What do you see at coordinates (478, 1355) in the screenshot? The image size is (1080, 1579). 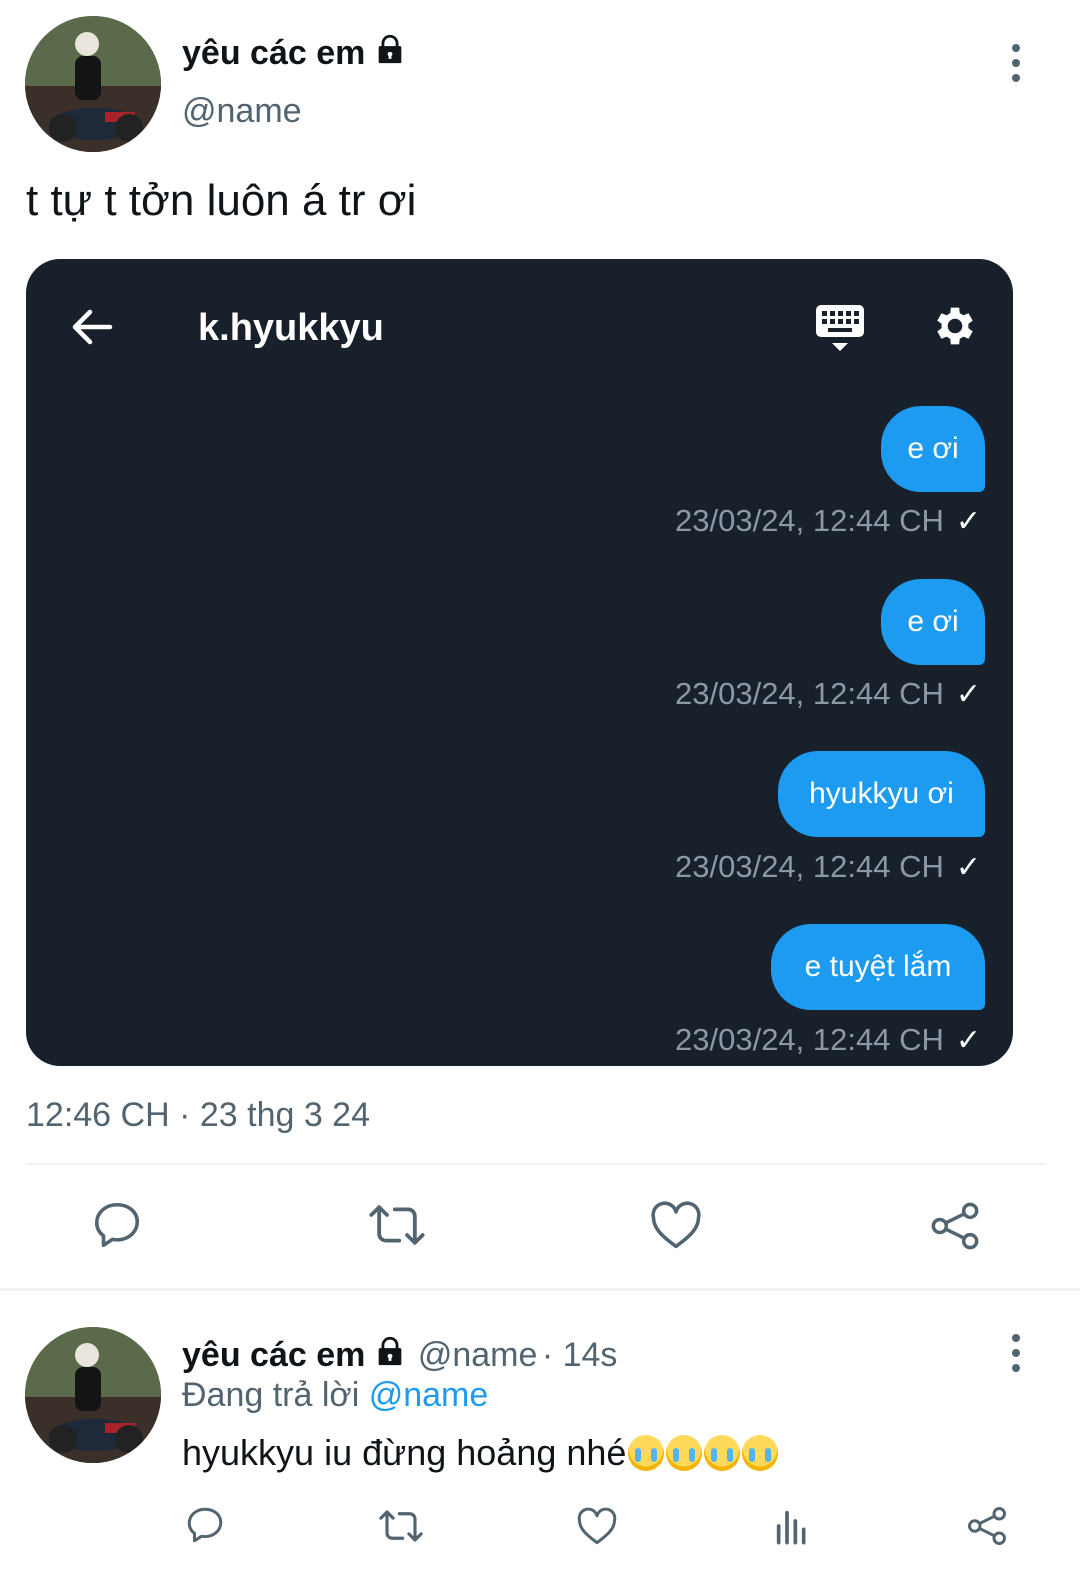 I see `reply-author-handle: @name` at bounding box center [478, 1355].